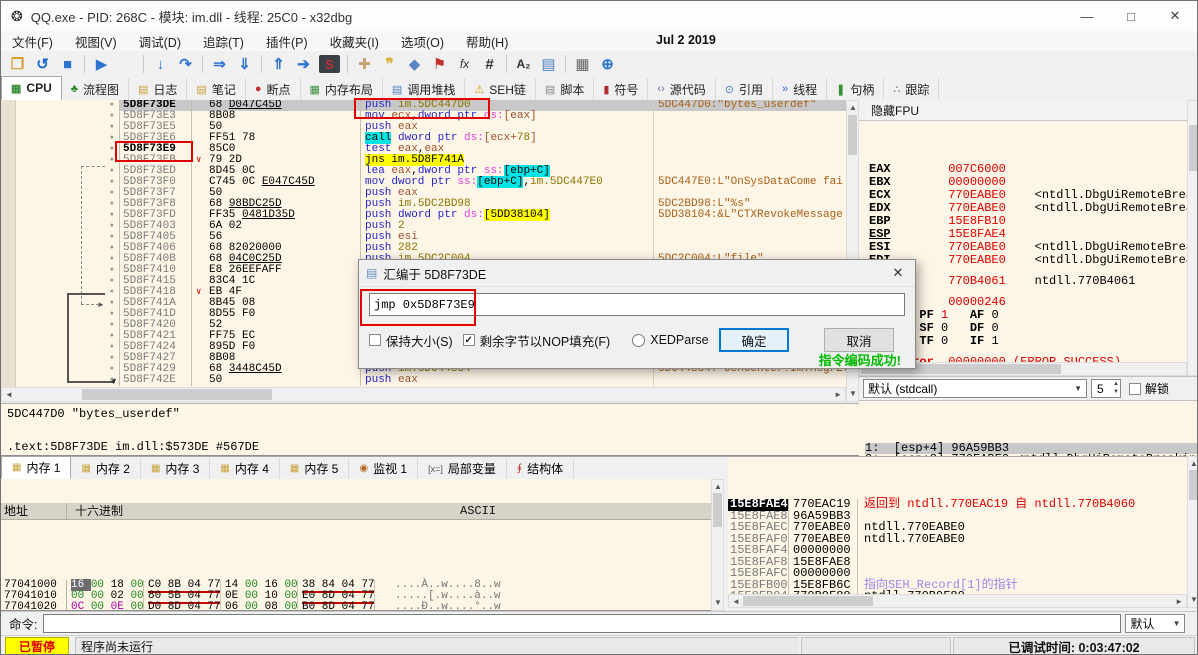 This screenshot has height=655, width=1198. Describe the element at coordinates (31, 88) in the screenshot. I see `view-tab: ▦ CPU` at that location.